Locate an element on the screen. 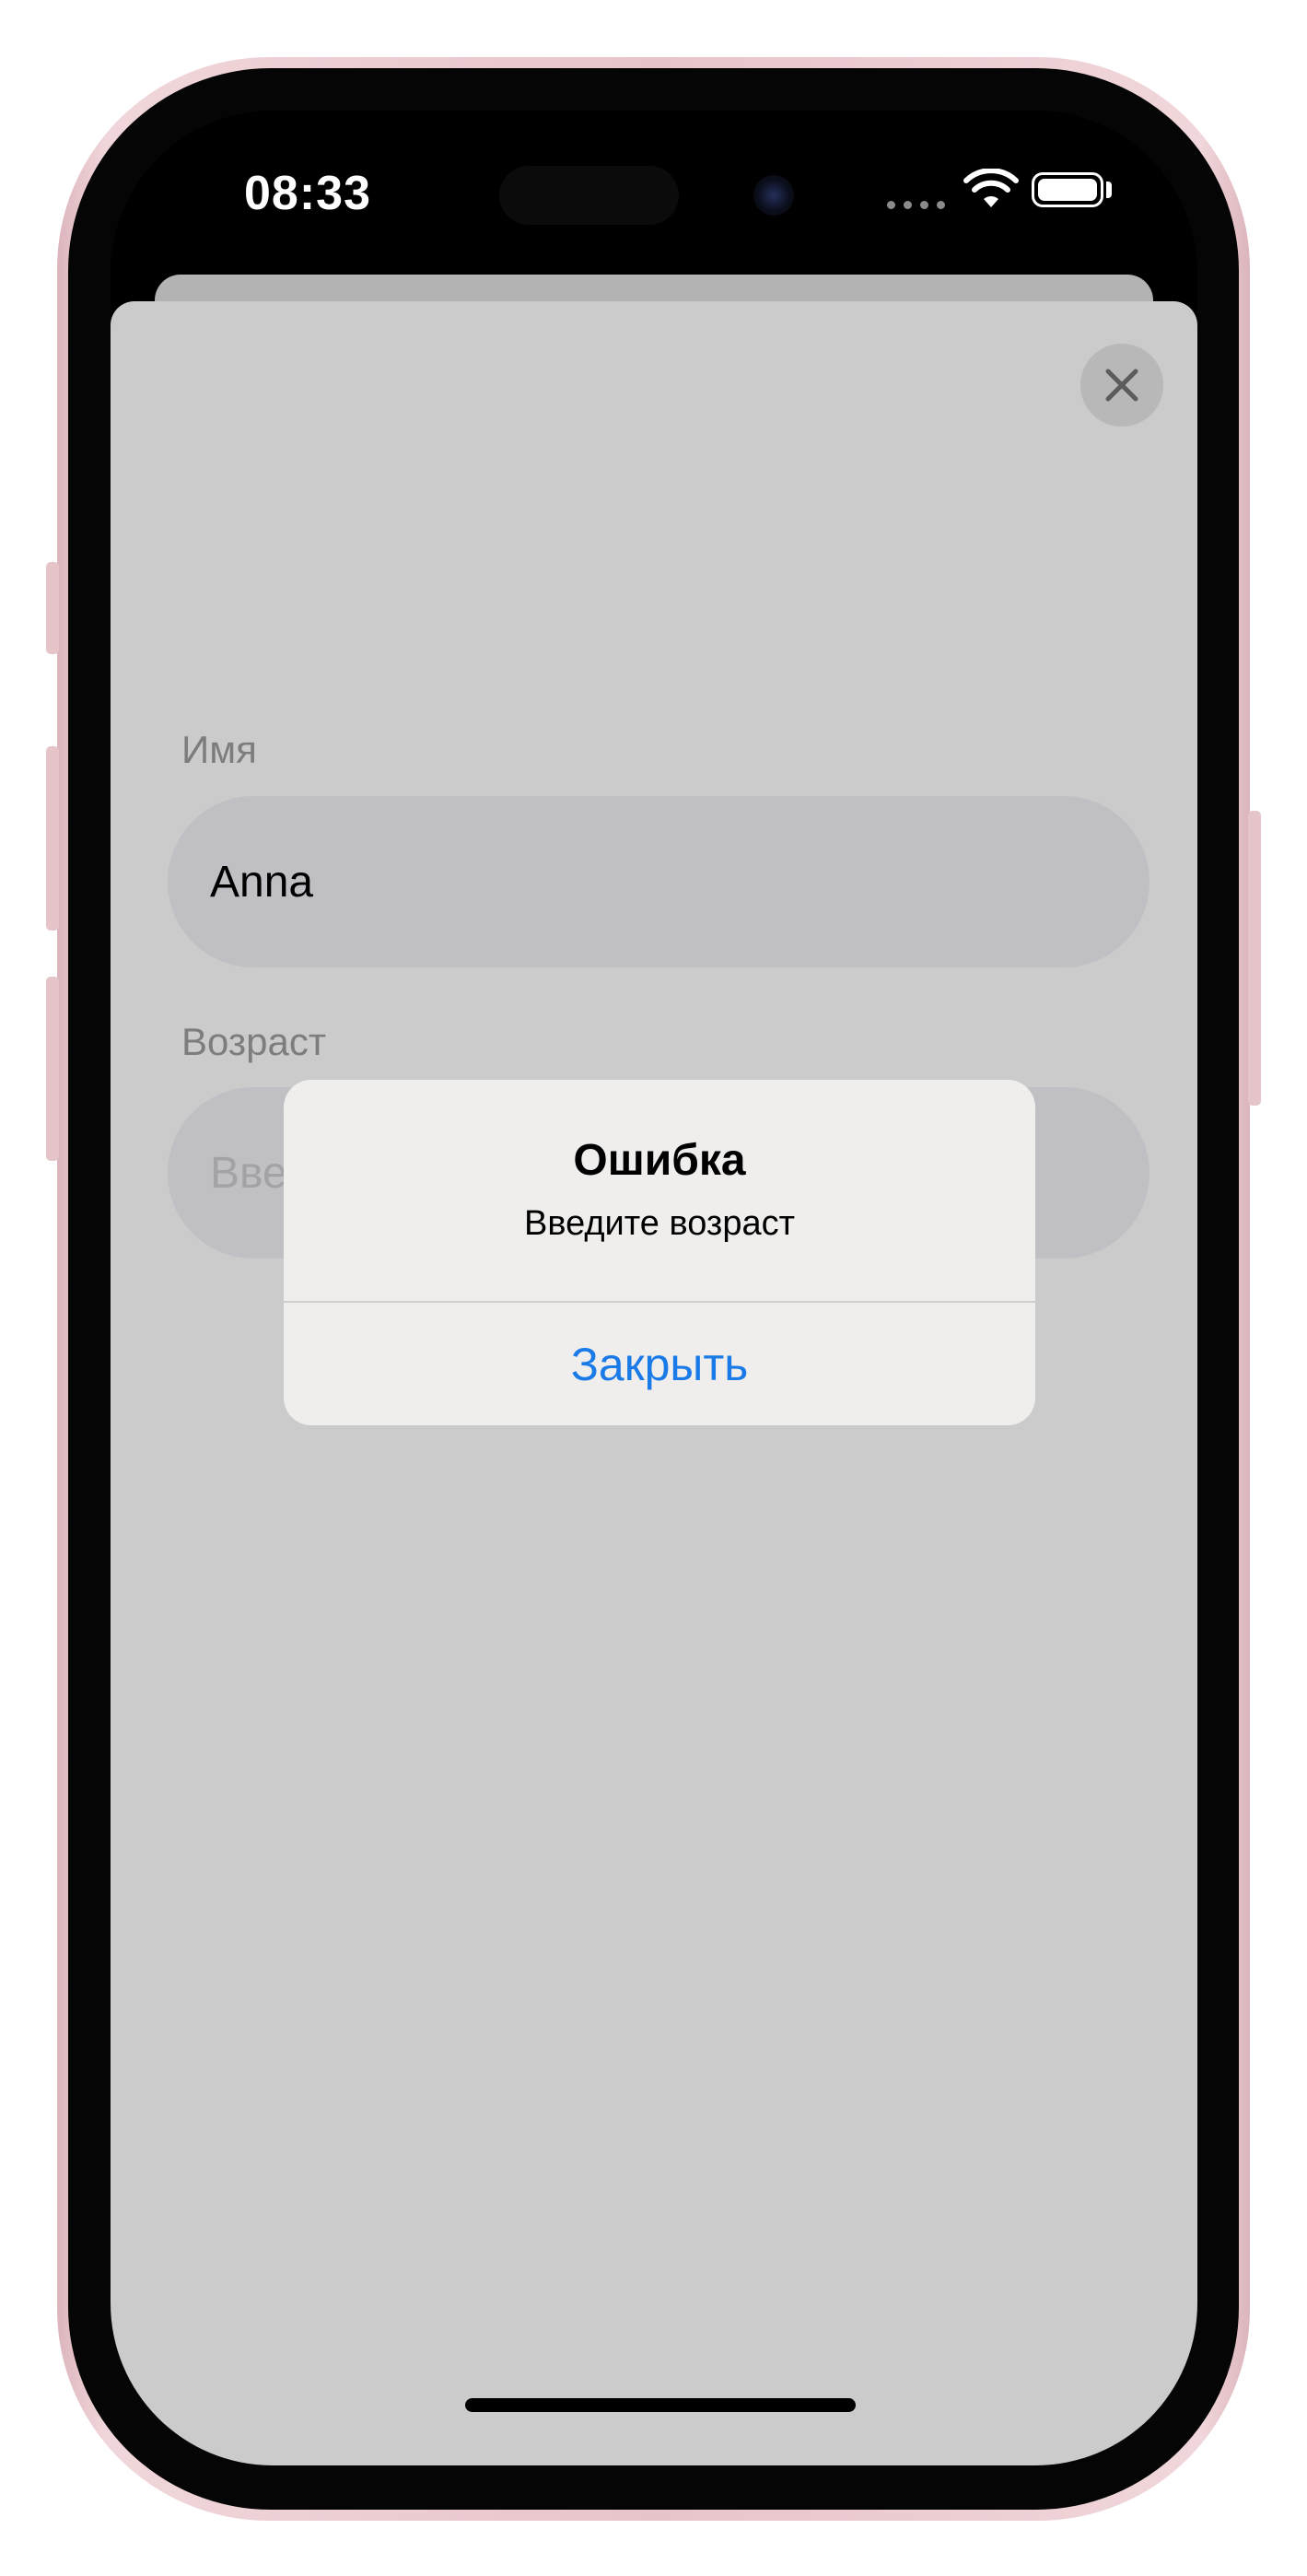 The height and width of the screenshot is (2576, 1307). alert-title: Ошибка is located at coordinates (659, 1160).